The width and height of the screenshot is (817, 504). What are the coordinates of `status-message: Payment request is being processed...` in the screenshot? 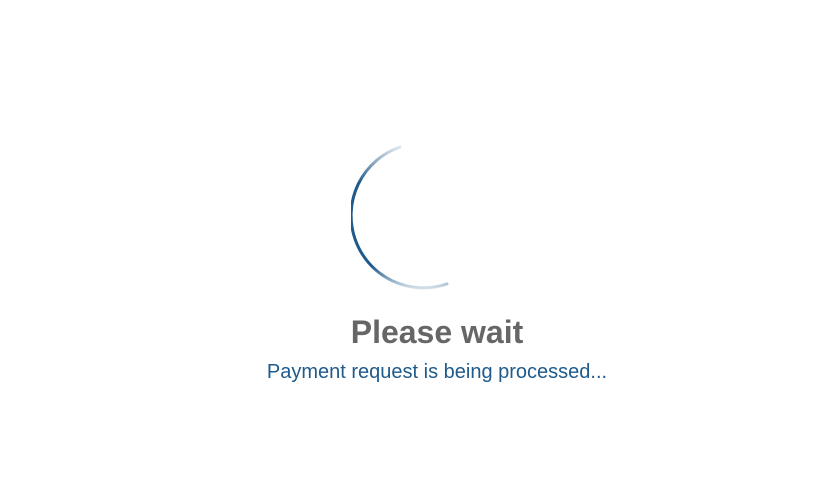 It's located at (437, 372).